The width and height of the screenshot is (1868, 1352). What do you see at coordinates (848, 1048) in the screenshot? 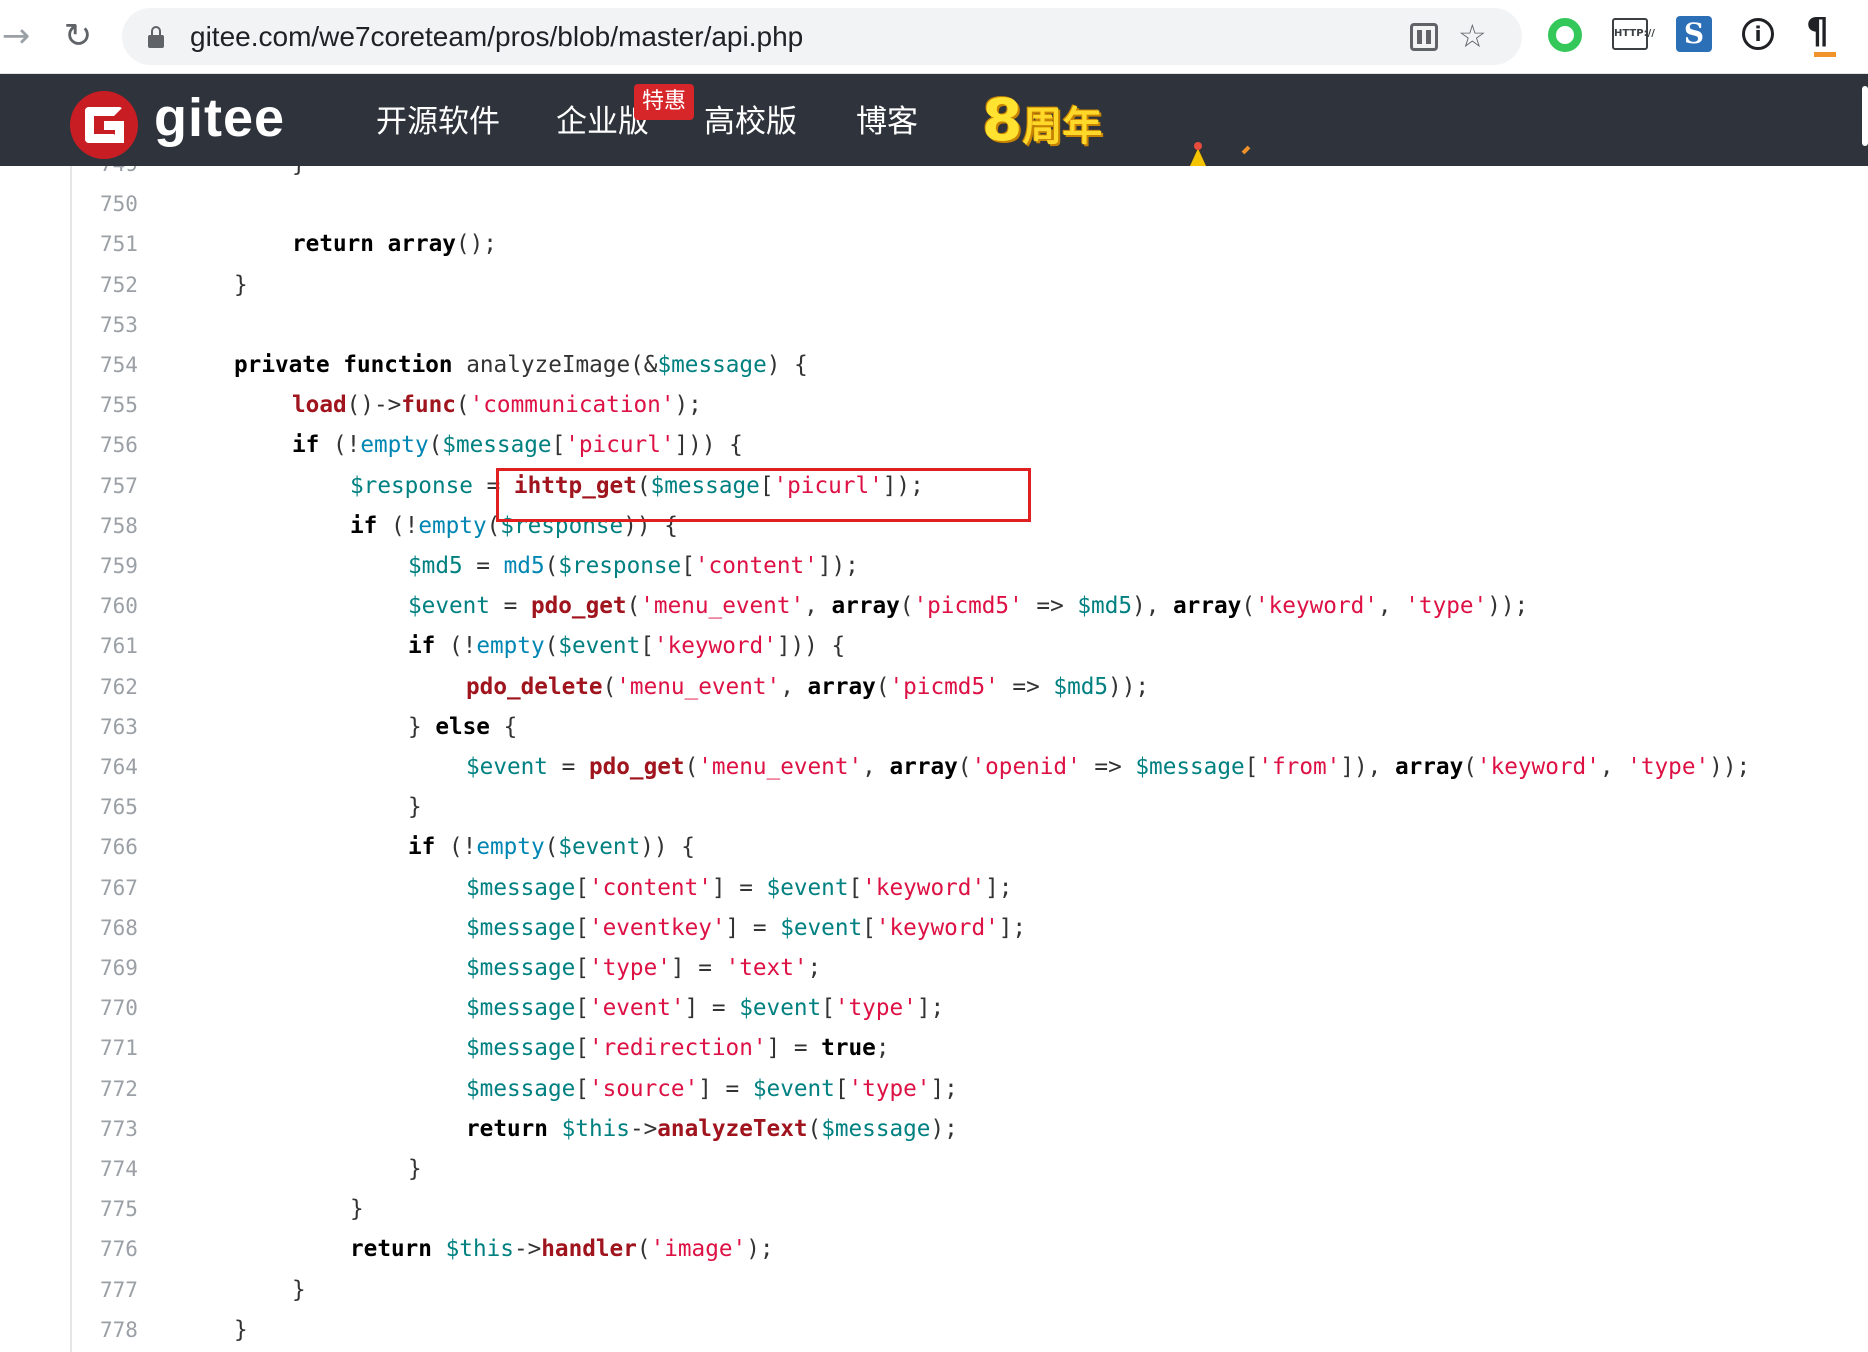
I see `code-token: true` at bounding box center [848, 1048].